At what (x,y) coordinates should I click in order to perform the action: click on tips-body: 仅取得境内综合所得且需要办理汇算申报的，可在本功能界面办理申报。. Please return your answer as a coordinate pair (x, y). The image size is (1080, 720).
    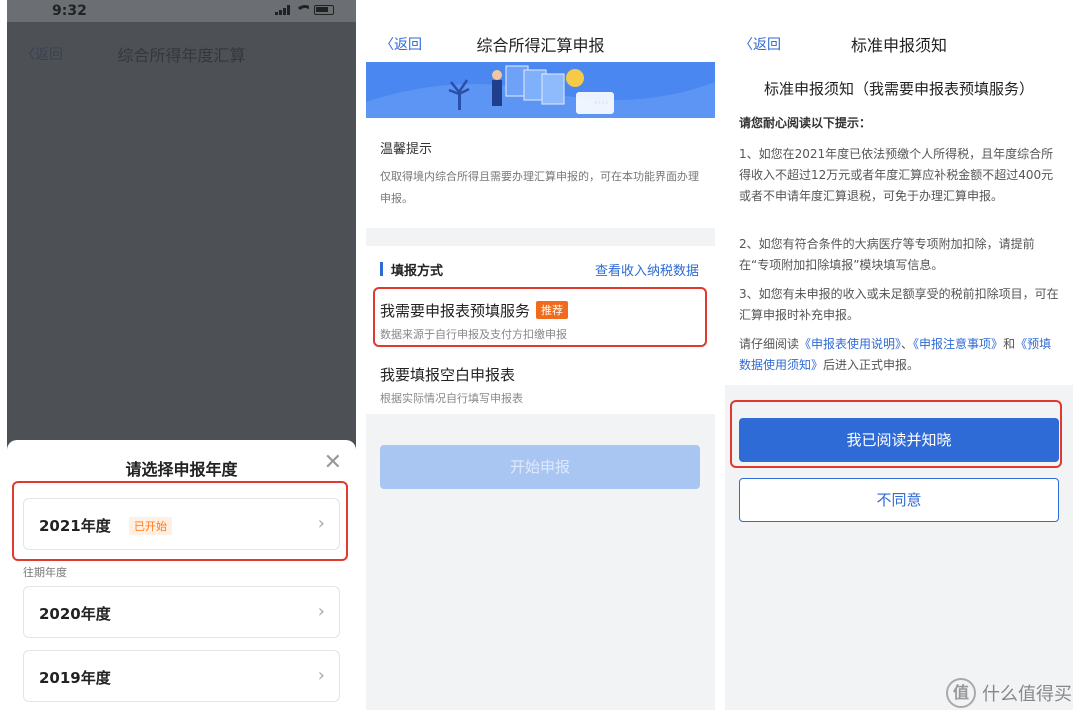
    Looking at the image, I should click on (539, 187).